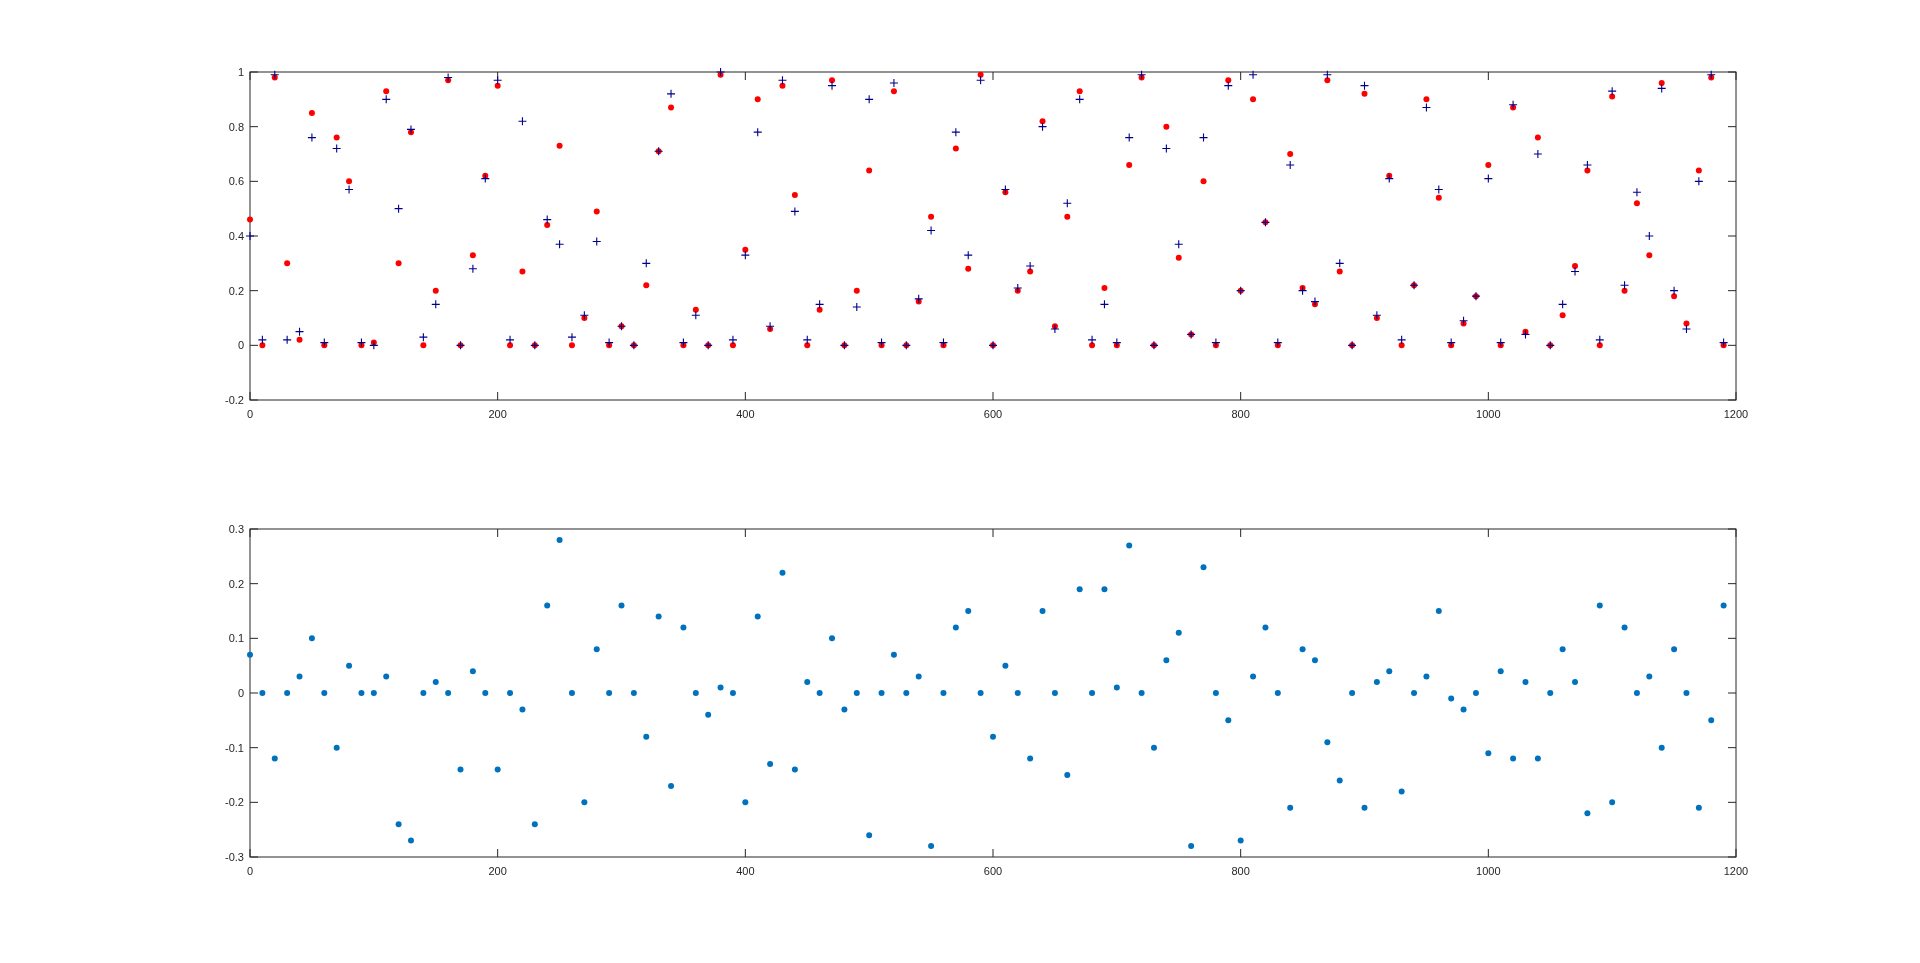 The width and height of the screenshot is (1920, 963). What do you see at coordinates (240, 72) in the screenshot?
I see `tick-label: 1` at bounding box center [240, 72].